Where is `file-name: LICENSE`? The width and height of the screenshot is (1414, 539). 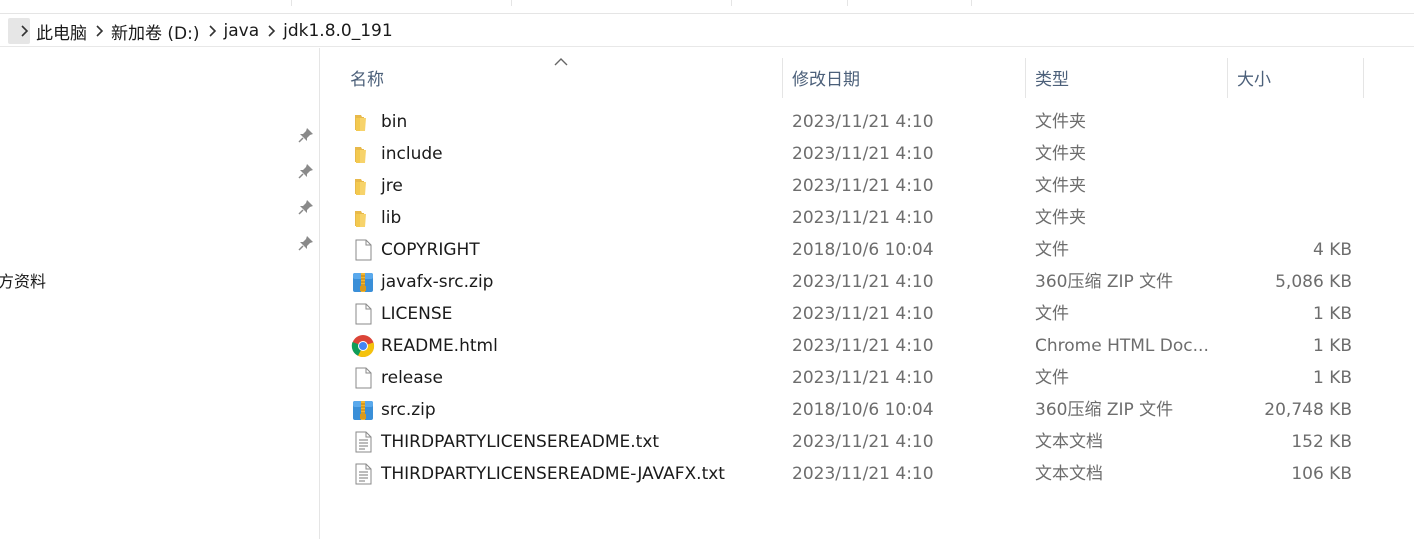
file-name: LICENSE is located at coordinates (417, 314).